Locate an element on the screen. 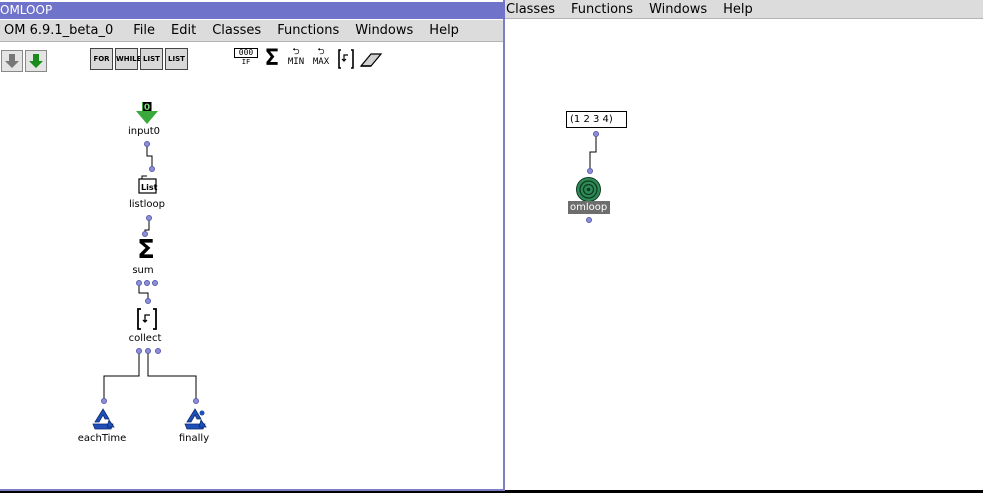 The width and height of the screenshot is (983, 493). min-tool-label: MIN is located at coordinates (296, 62).